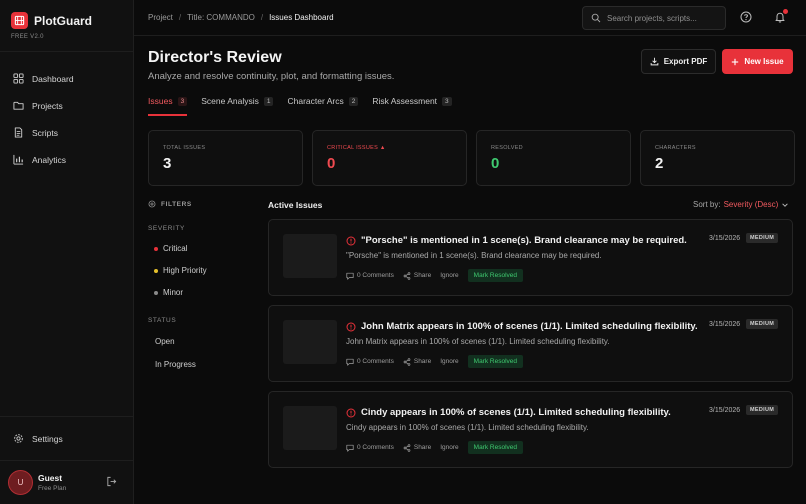 The height and width of the screenshot is (504, 806). I want to click on tab-label: Scene Analysis, so click(230, 101).